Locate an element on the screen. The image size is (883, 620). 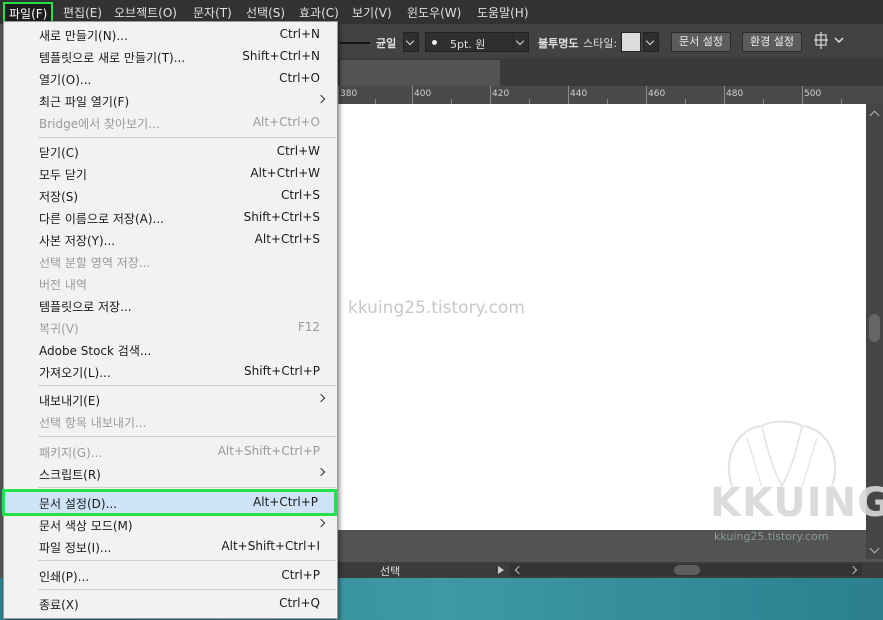
menu-item-open-recent: 최근 파일 열기(F) is located at coordinates (170, 100).